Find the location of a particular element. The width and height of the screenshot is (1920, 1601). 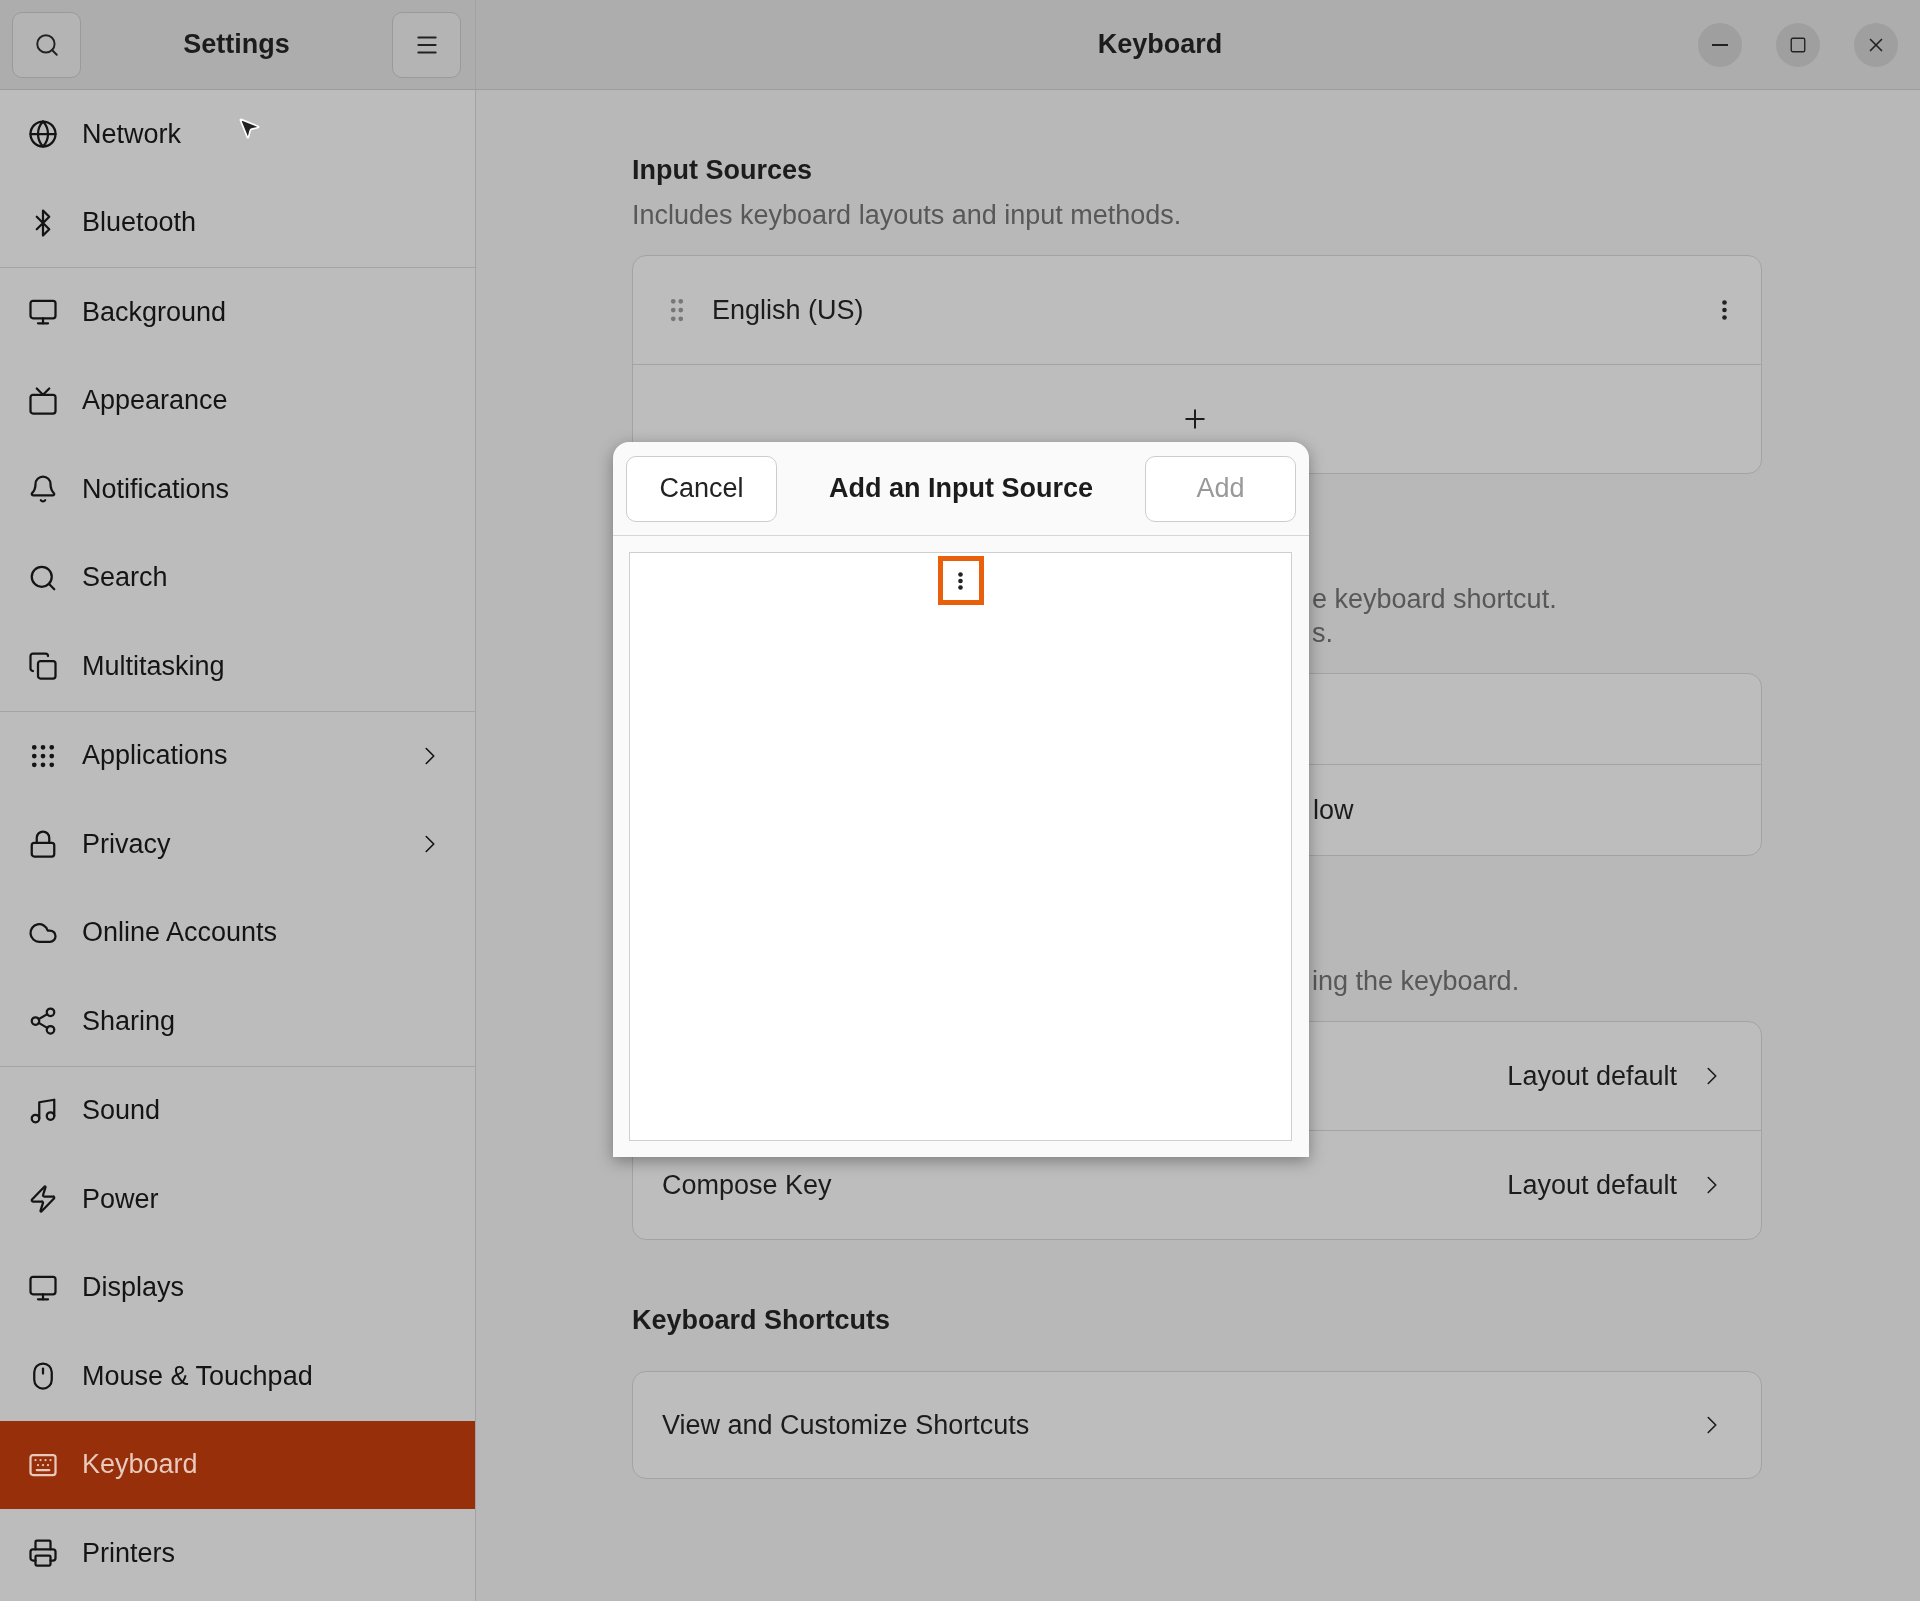

globe-icon is located at coordinates (43, 134).